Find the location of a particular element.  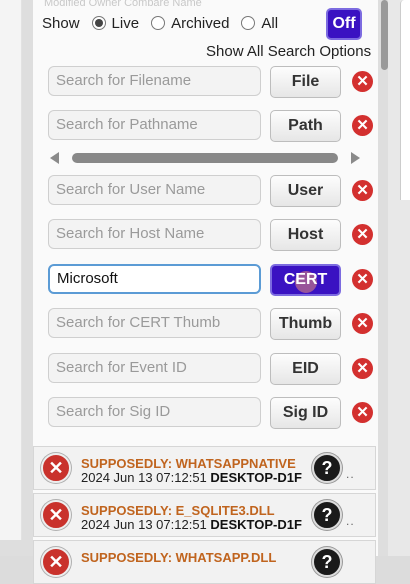

user-search-input: Search for User Name is located at coordinates (154, 190).